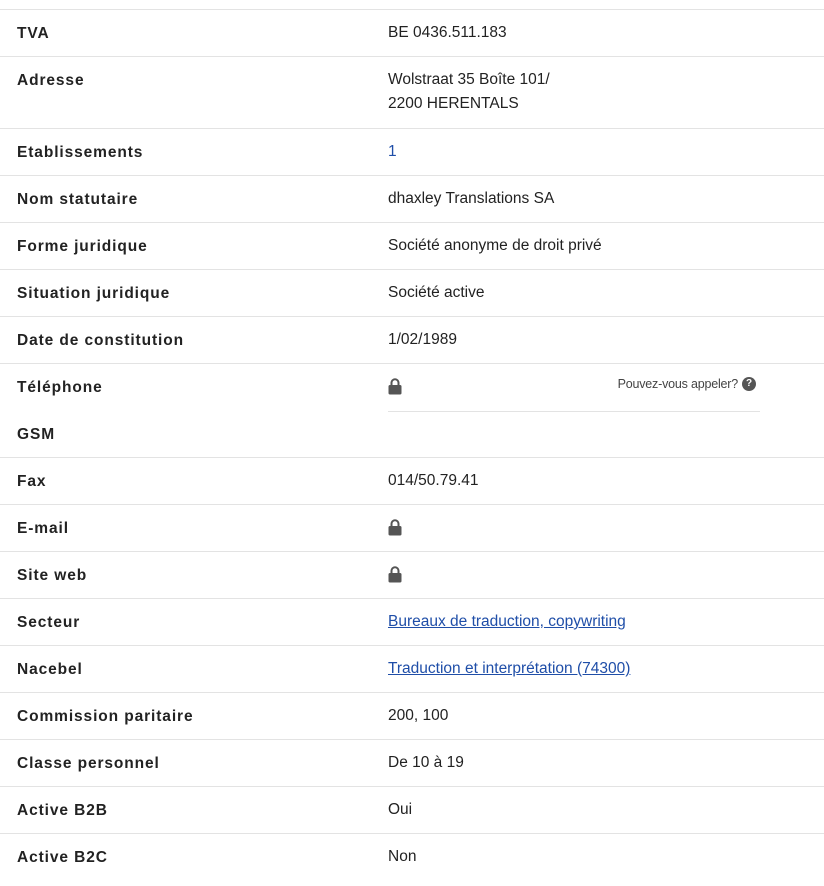 This screenshot has width=824, height=886. What do you see at coordinates (469, 79) in the screenshot?
I see `adresse-line-1: Wolstraat 35 Boîte 101/` at bounding box center [469, 79].